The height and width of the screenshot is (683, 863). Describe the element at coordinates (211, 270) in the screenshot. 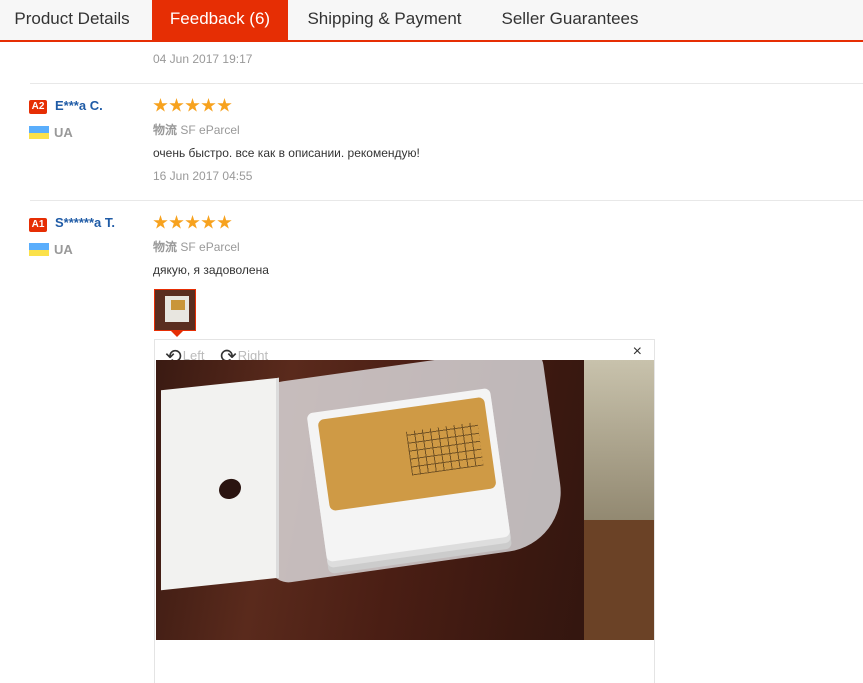

I see `review-text: дякую, я задоволена` at that location.